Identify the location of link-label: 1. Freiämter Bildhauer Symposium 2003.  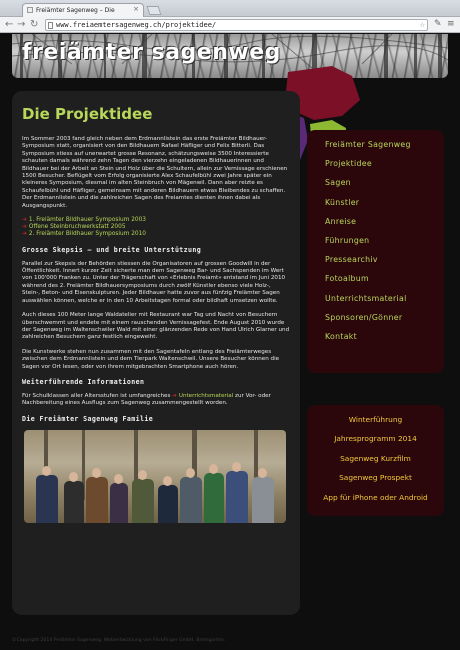
(87, 220).